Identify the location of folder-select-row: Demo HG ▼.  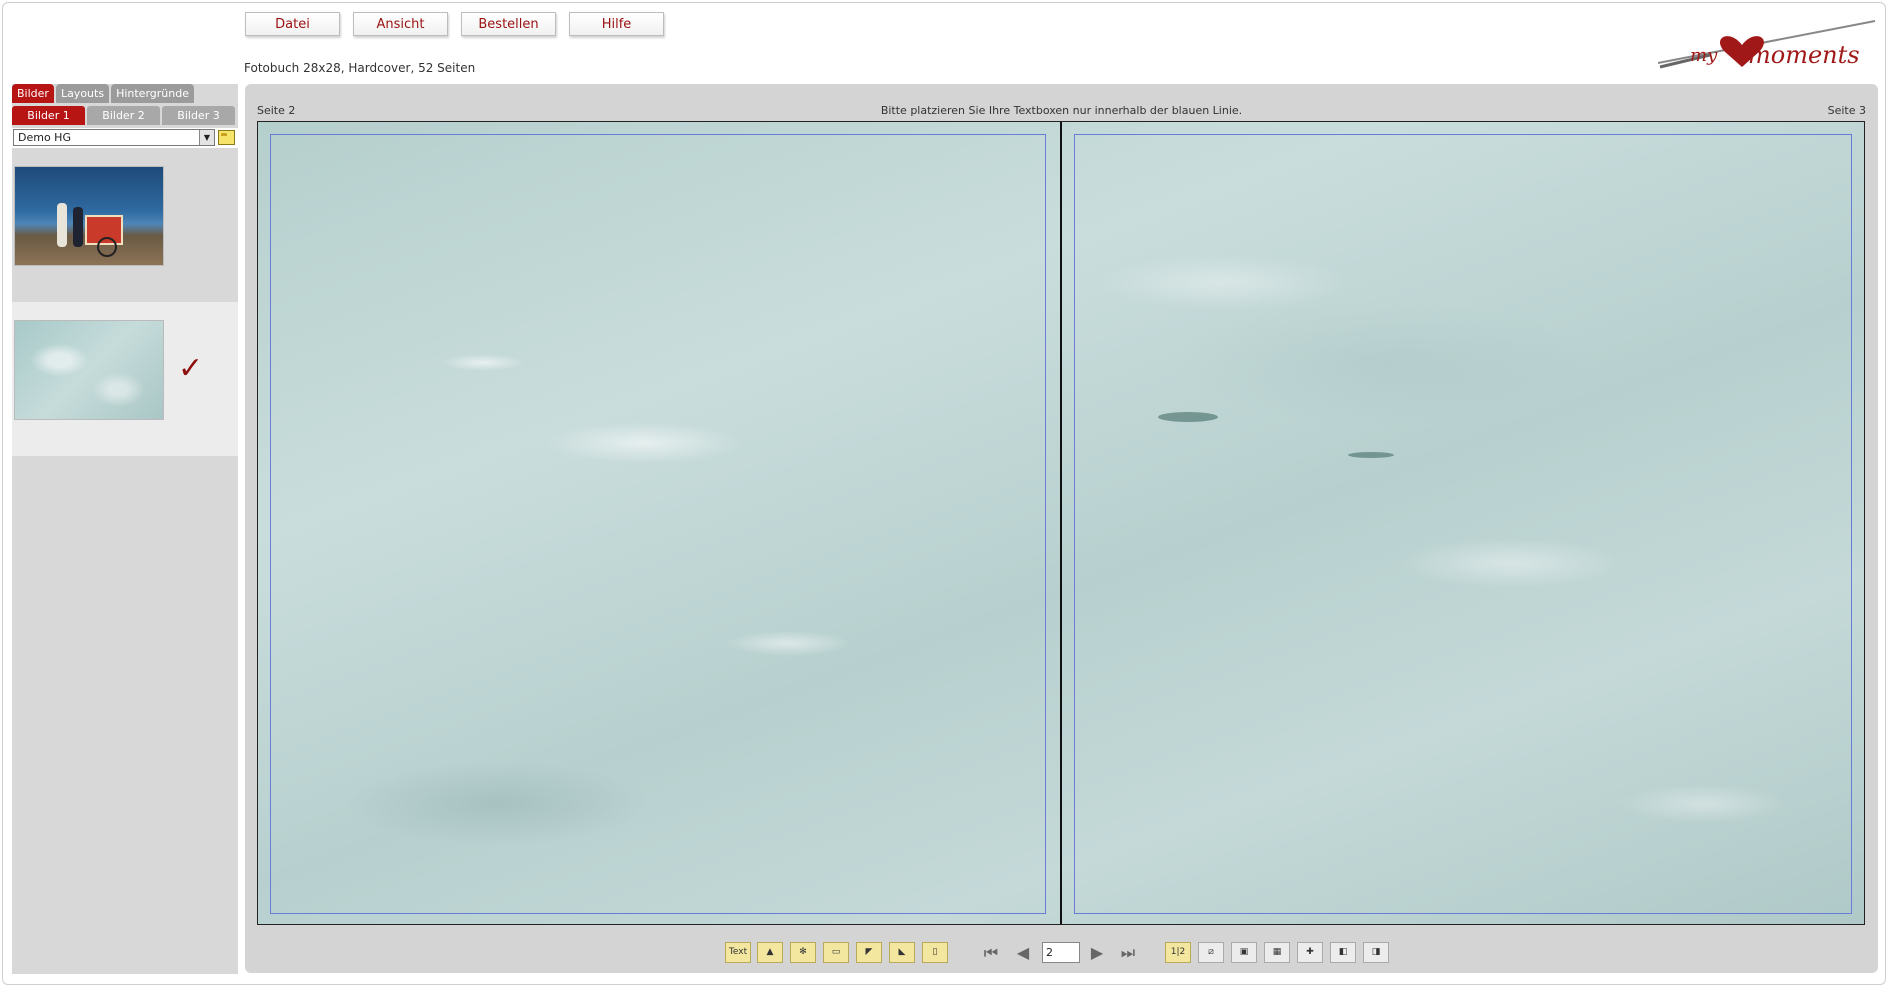
(125, 138).